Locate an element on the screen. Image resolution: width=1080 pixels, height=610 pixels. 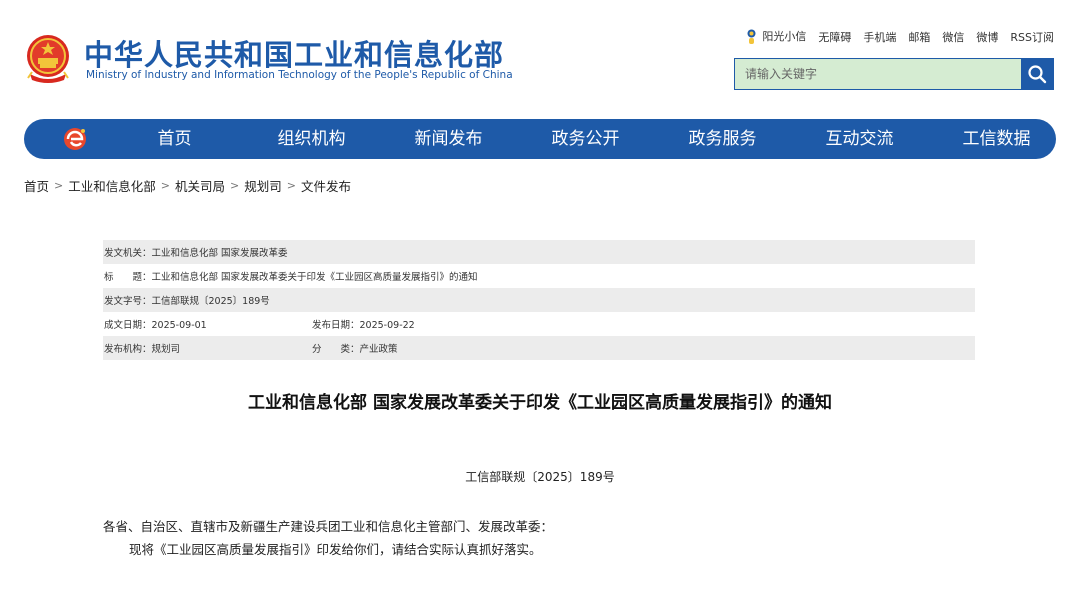
meta-row-agency: 发布机构：规划司 分 类：产业政策 is located at coordinates (539, 348).